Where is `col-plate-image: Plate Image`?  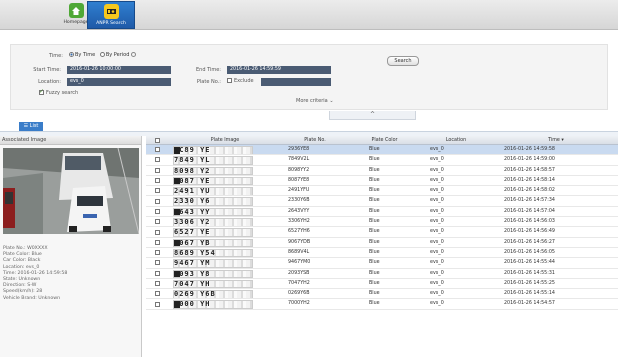
col-plate-image: Plate Image is located at coordinates (225, 140).